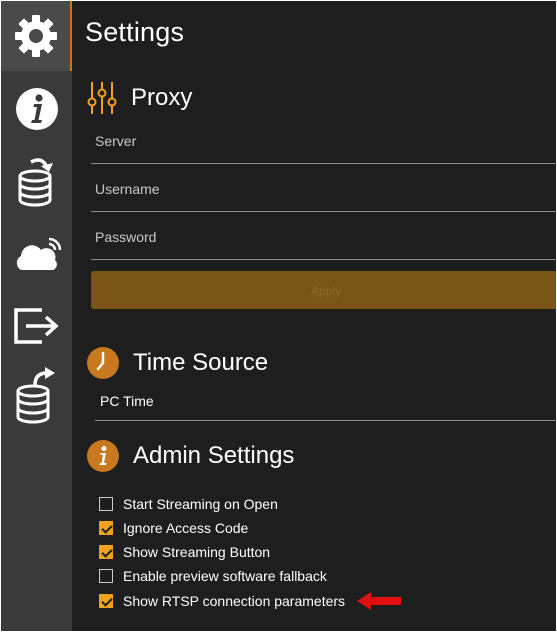  Describe the element at coordinates (106, 528) in the screenshot. I see `ignore-access-code-checkbox` at that location.